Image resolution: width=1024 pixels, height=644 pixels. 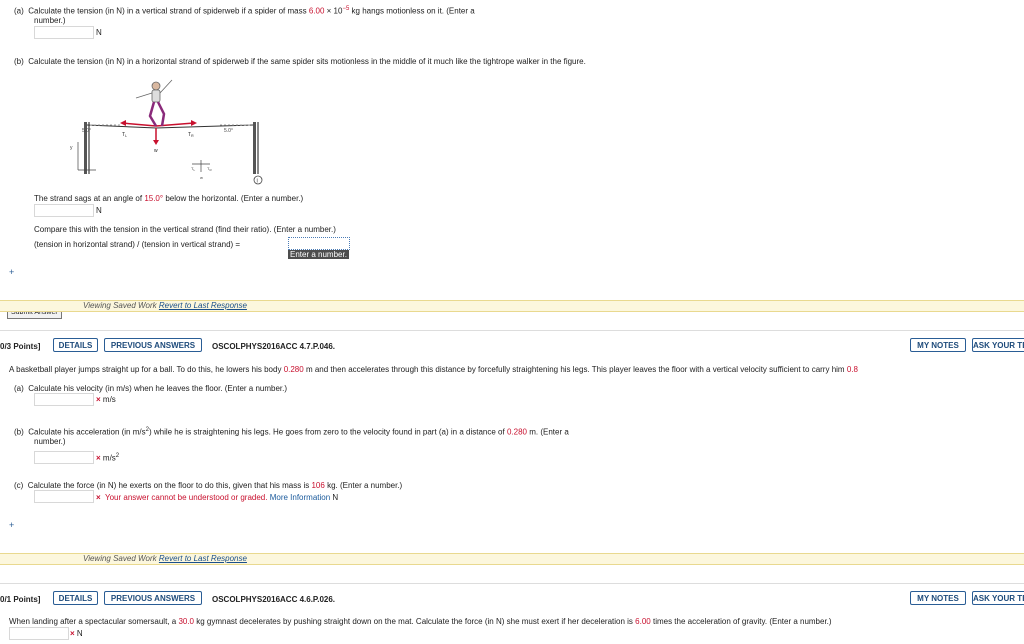 What do you see at coordinates (153, 345) in the screenshot?
I see `q2-previous-answers-button: PREVIOUS ANSWERS` at bounding box center [153, 345].